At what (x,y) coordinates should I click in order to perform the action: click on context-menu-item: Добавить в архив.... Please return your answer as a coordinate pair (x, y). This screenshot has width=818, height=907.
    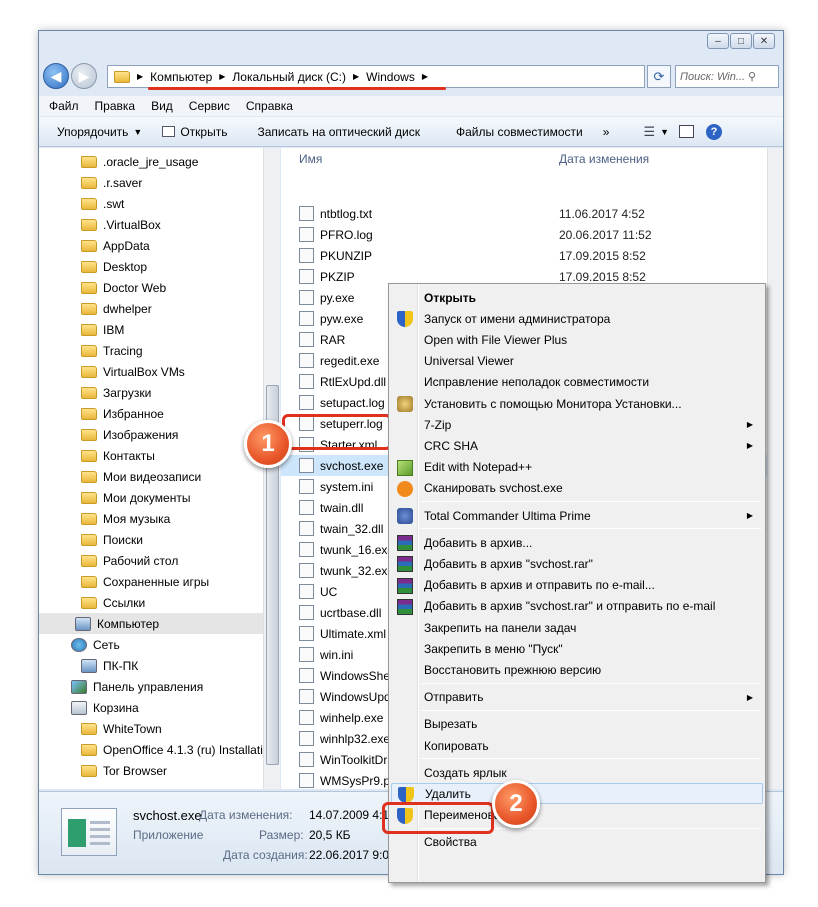
    Looking at the image, I should click on (577, 542).